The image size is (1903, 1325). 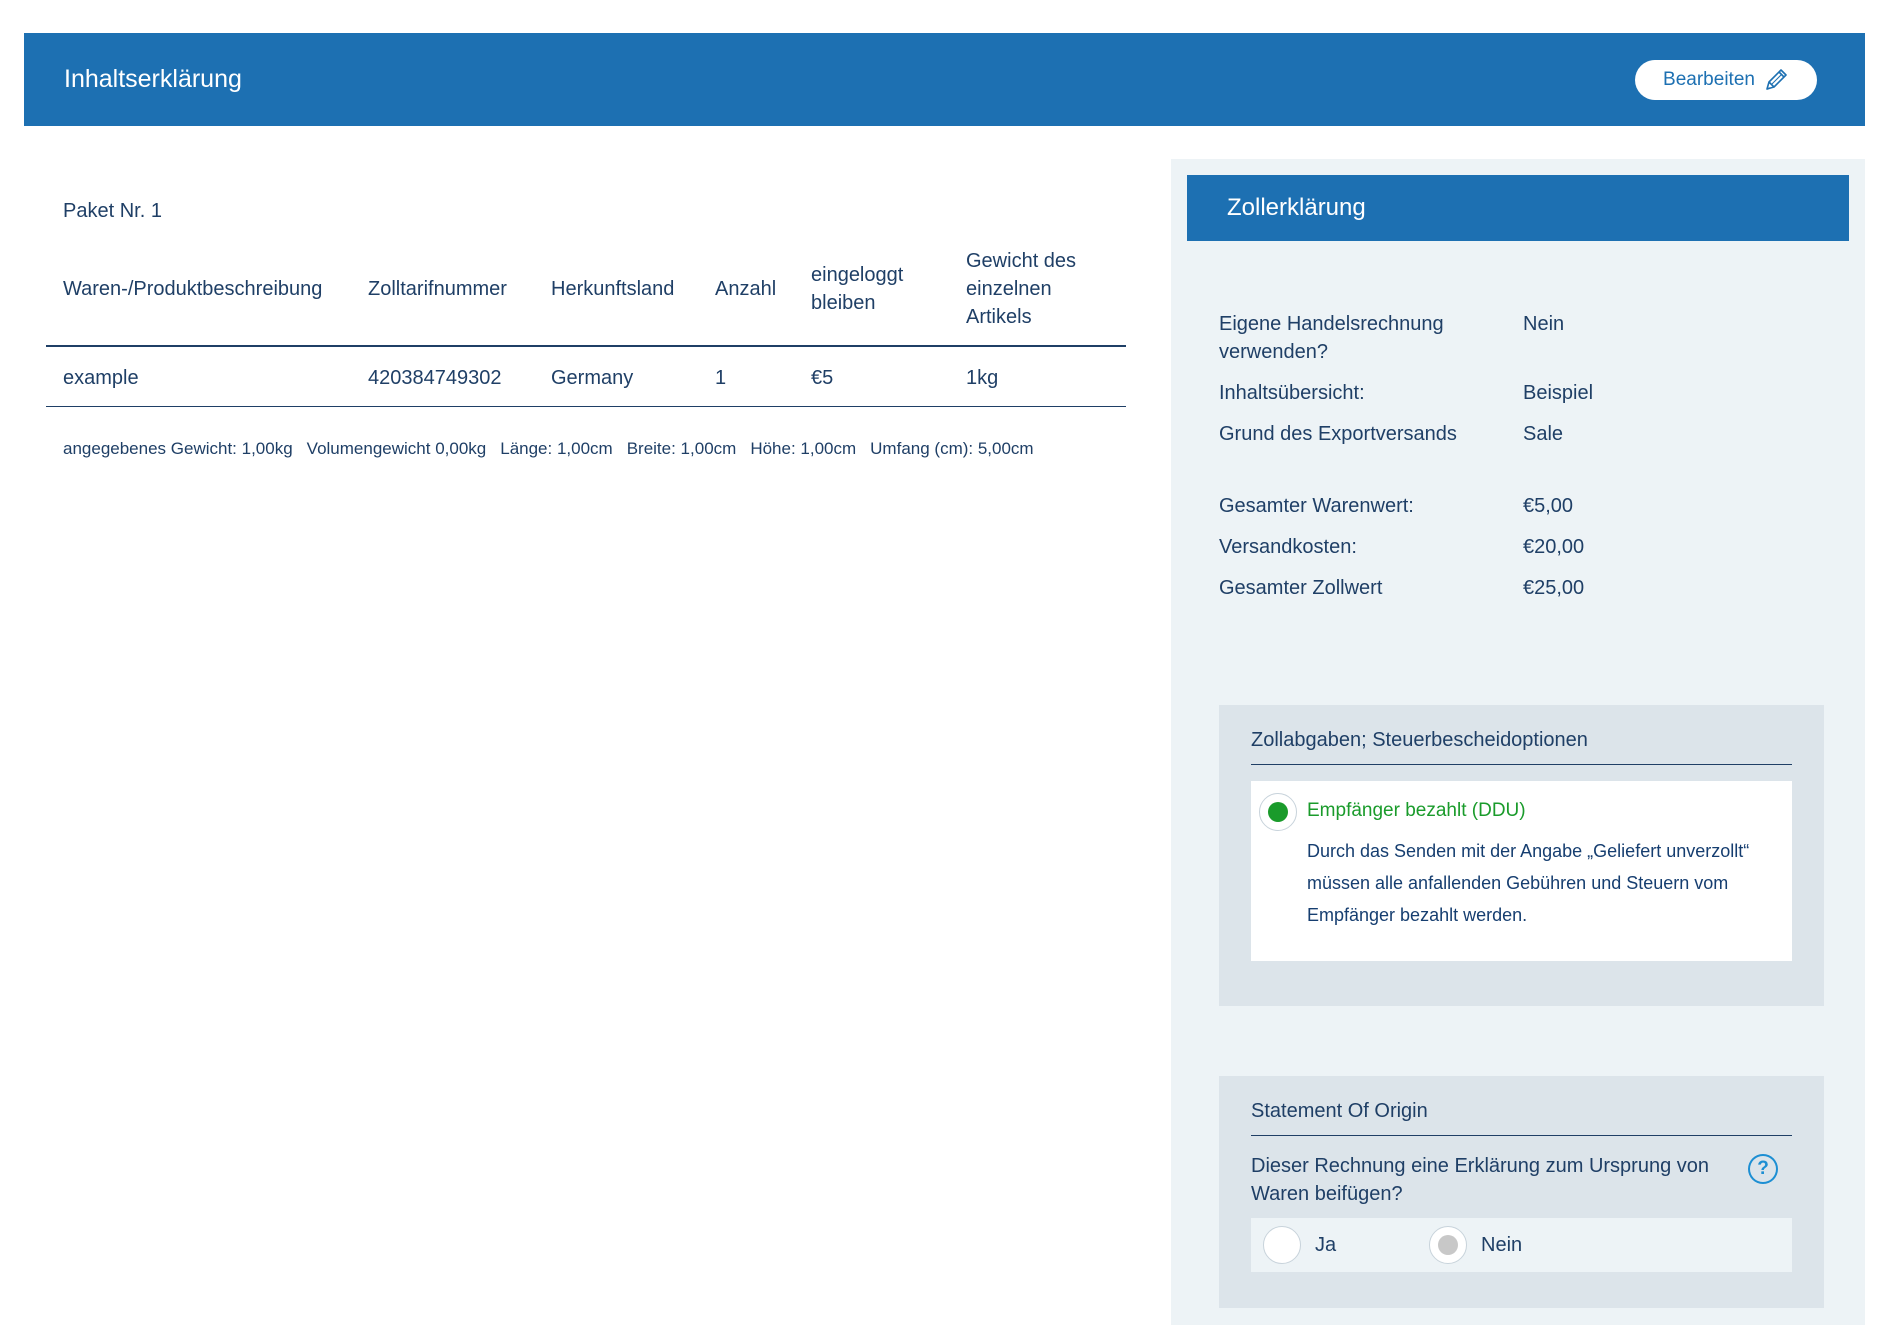 I want to click on ddu-radio, so click(x=1278, y=812).